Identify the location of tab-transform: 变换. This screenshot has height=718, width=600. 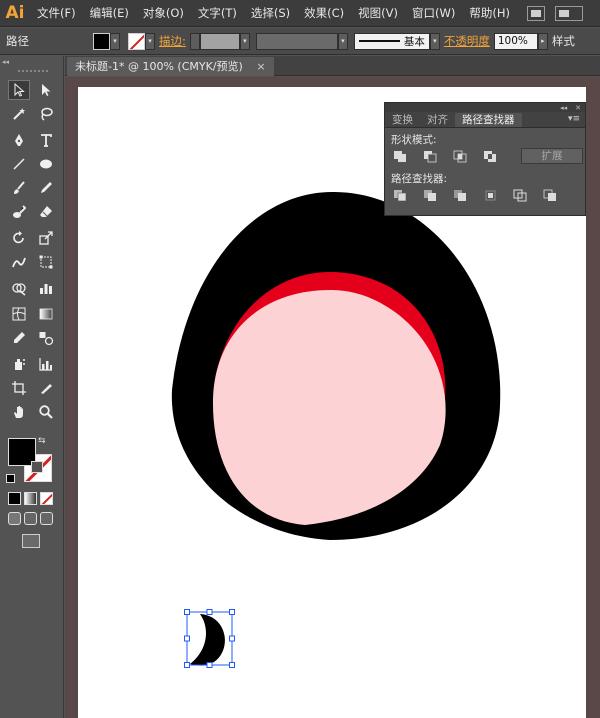
(402, 120).